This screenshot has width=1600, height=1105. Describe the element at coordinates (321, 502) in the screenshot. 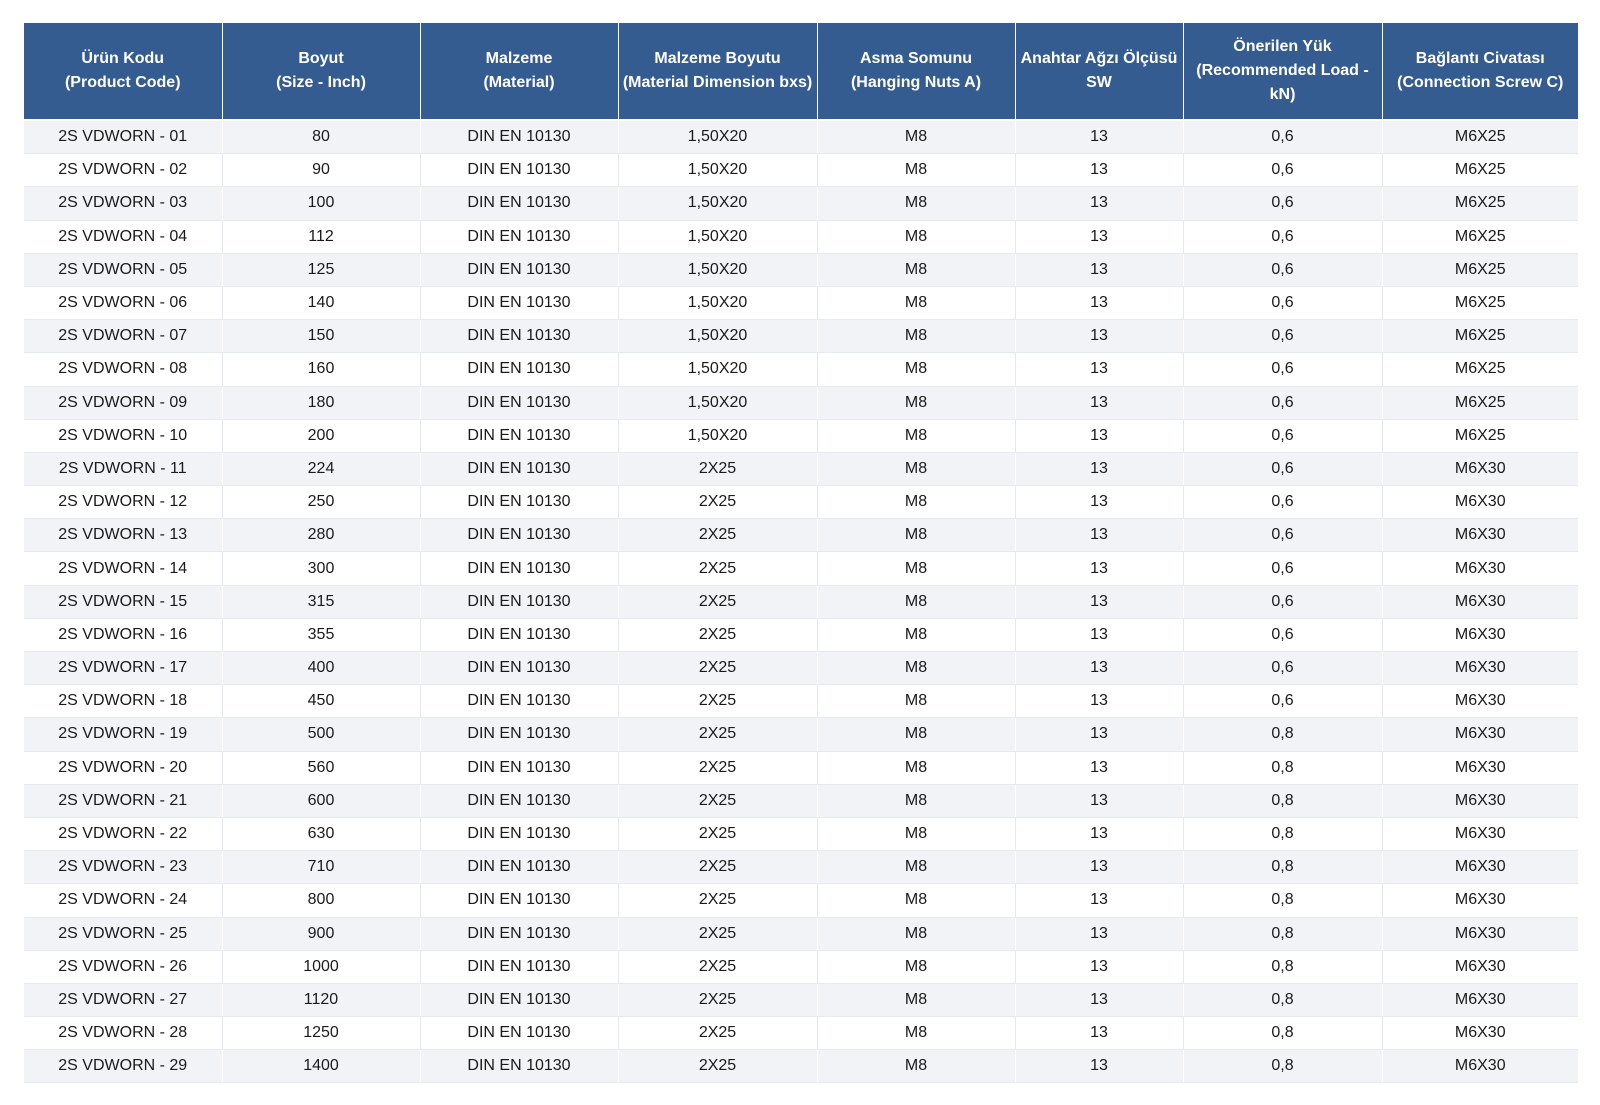

I see `table-cell-size: 250` at that location.